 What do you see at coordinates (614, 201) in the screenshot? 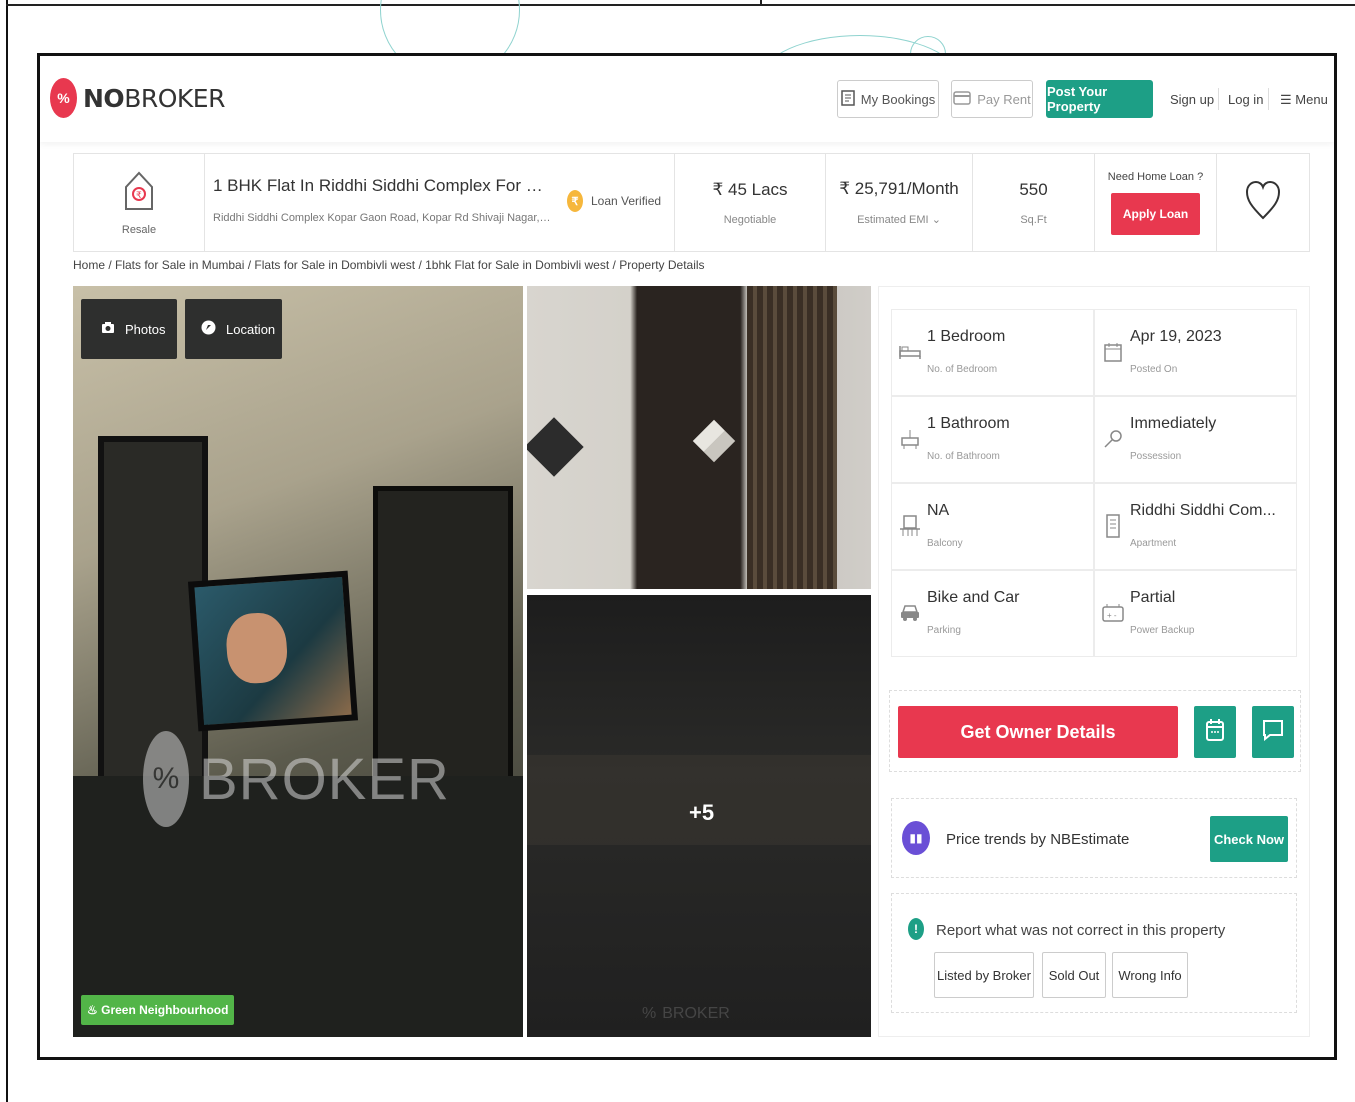
I see `loan-verified-badge: ₹ Loan Verified` at bounding box center [614, 201].